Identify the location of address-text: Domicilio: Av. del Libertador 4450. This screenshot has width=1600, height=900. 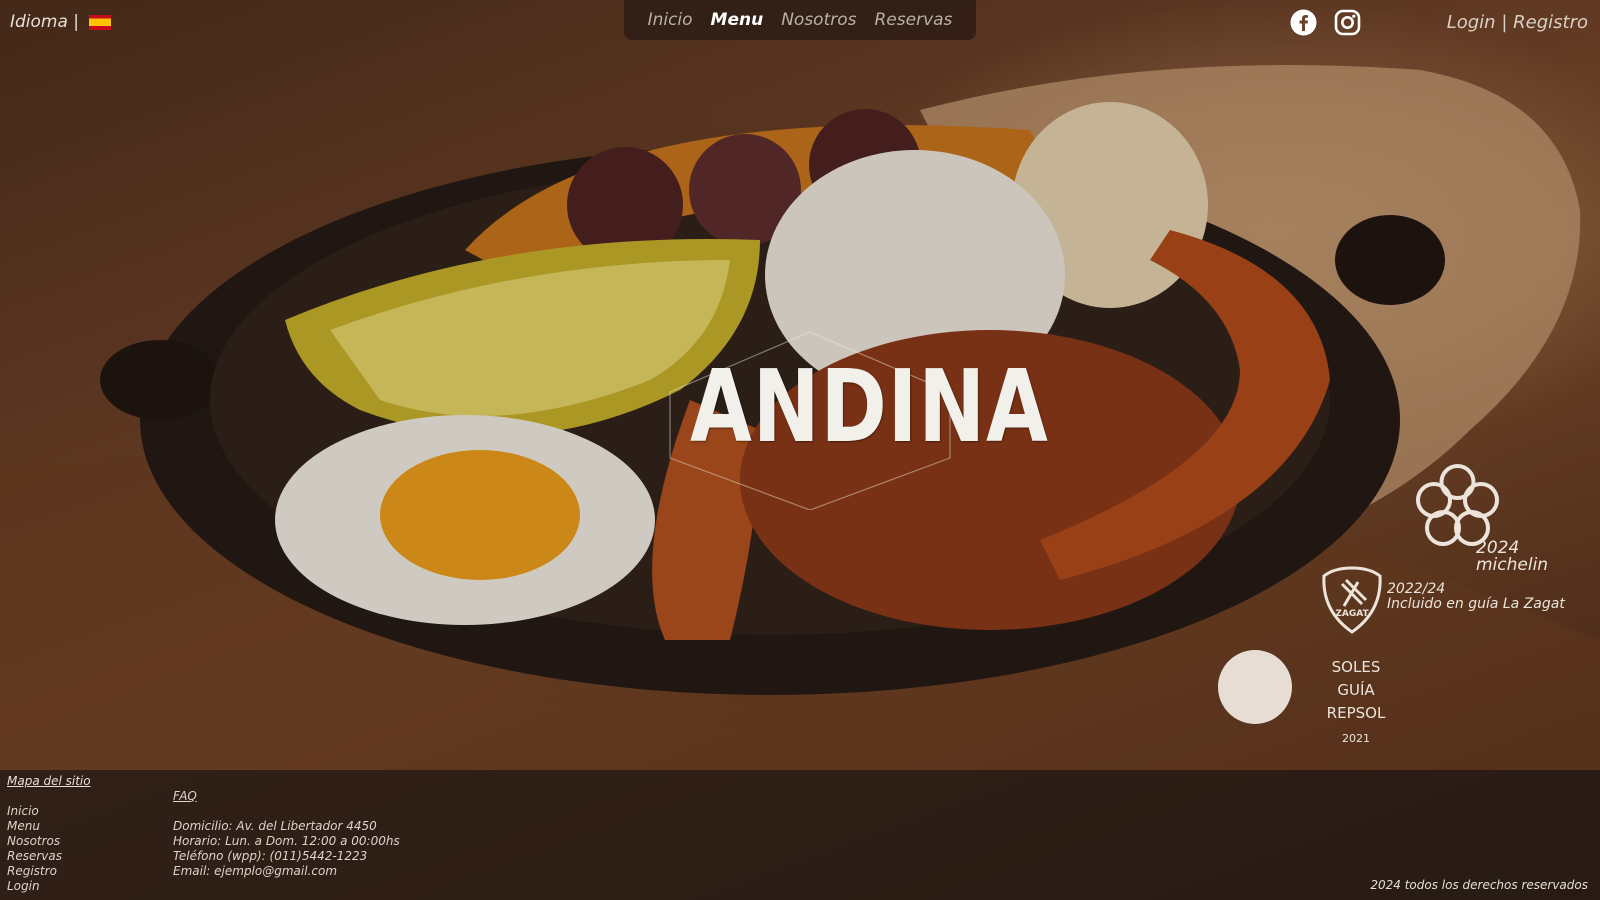
(275, 826).